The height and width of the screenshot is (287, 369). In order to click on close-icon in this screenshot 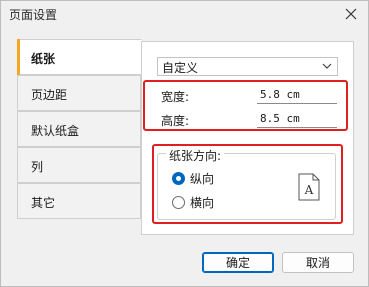, I will do `click(351, 14)`.